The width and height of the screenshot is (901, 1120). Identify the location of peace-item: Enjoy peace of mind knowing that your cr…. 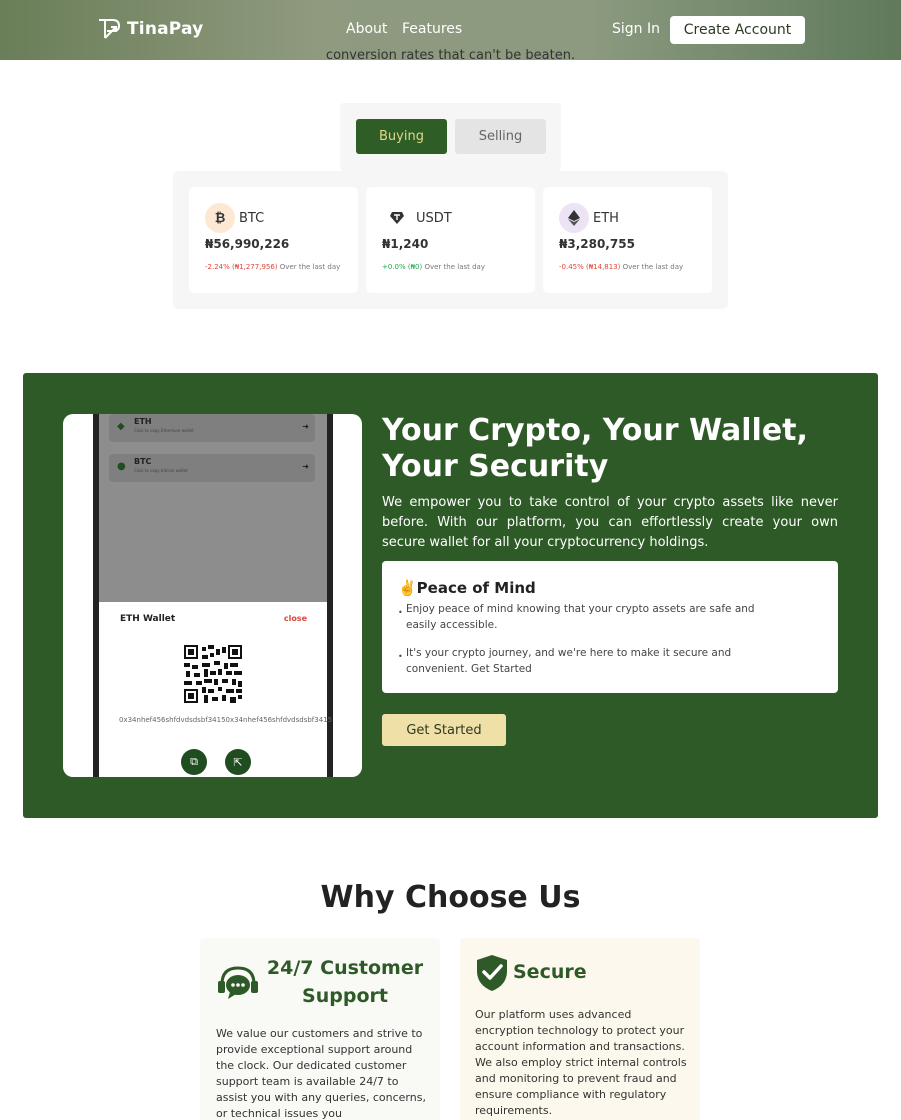
(588, 617).